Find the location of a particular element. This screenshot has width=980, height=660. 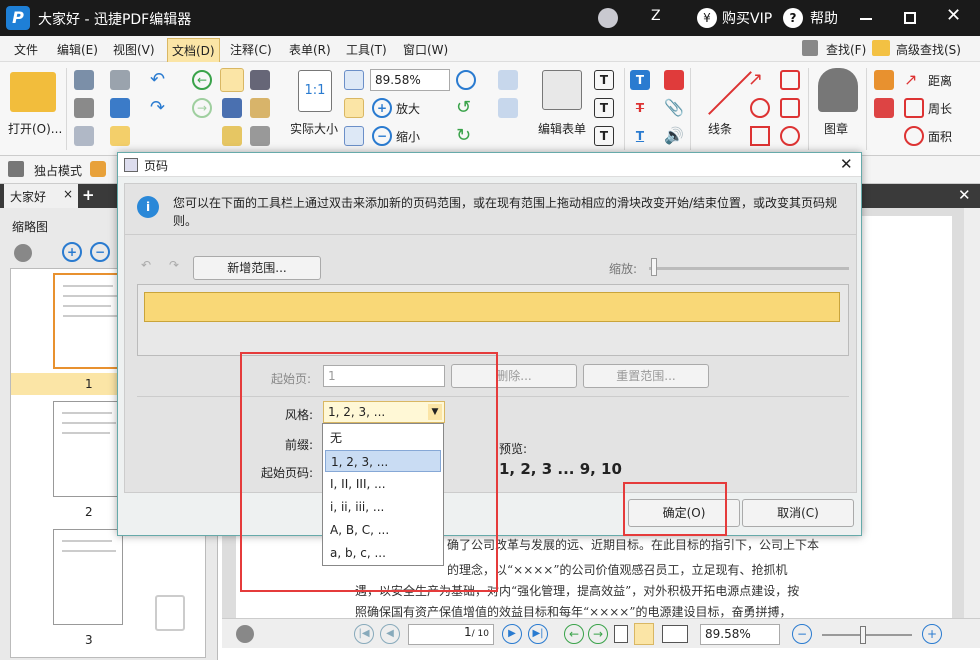

redo-icon: ↷ is located at coordinates (160, 108).